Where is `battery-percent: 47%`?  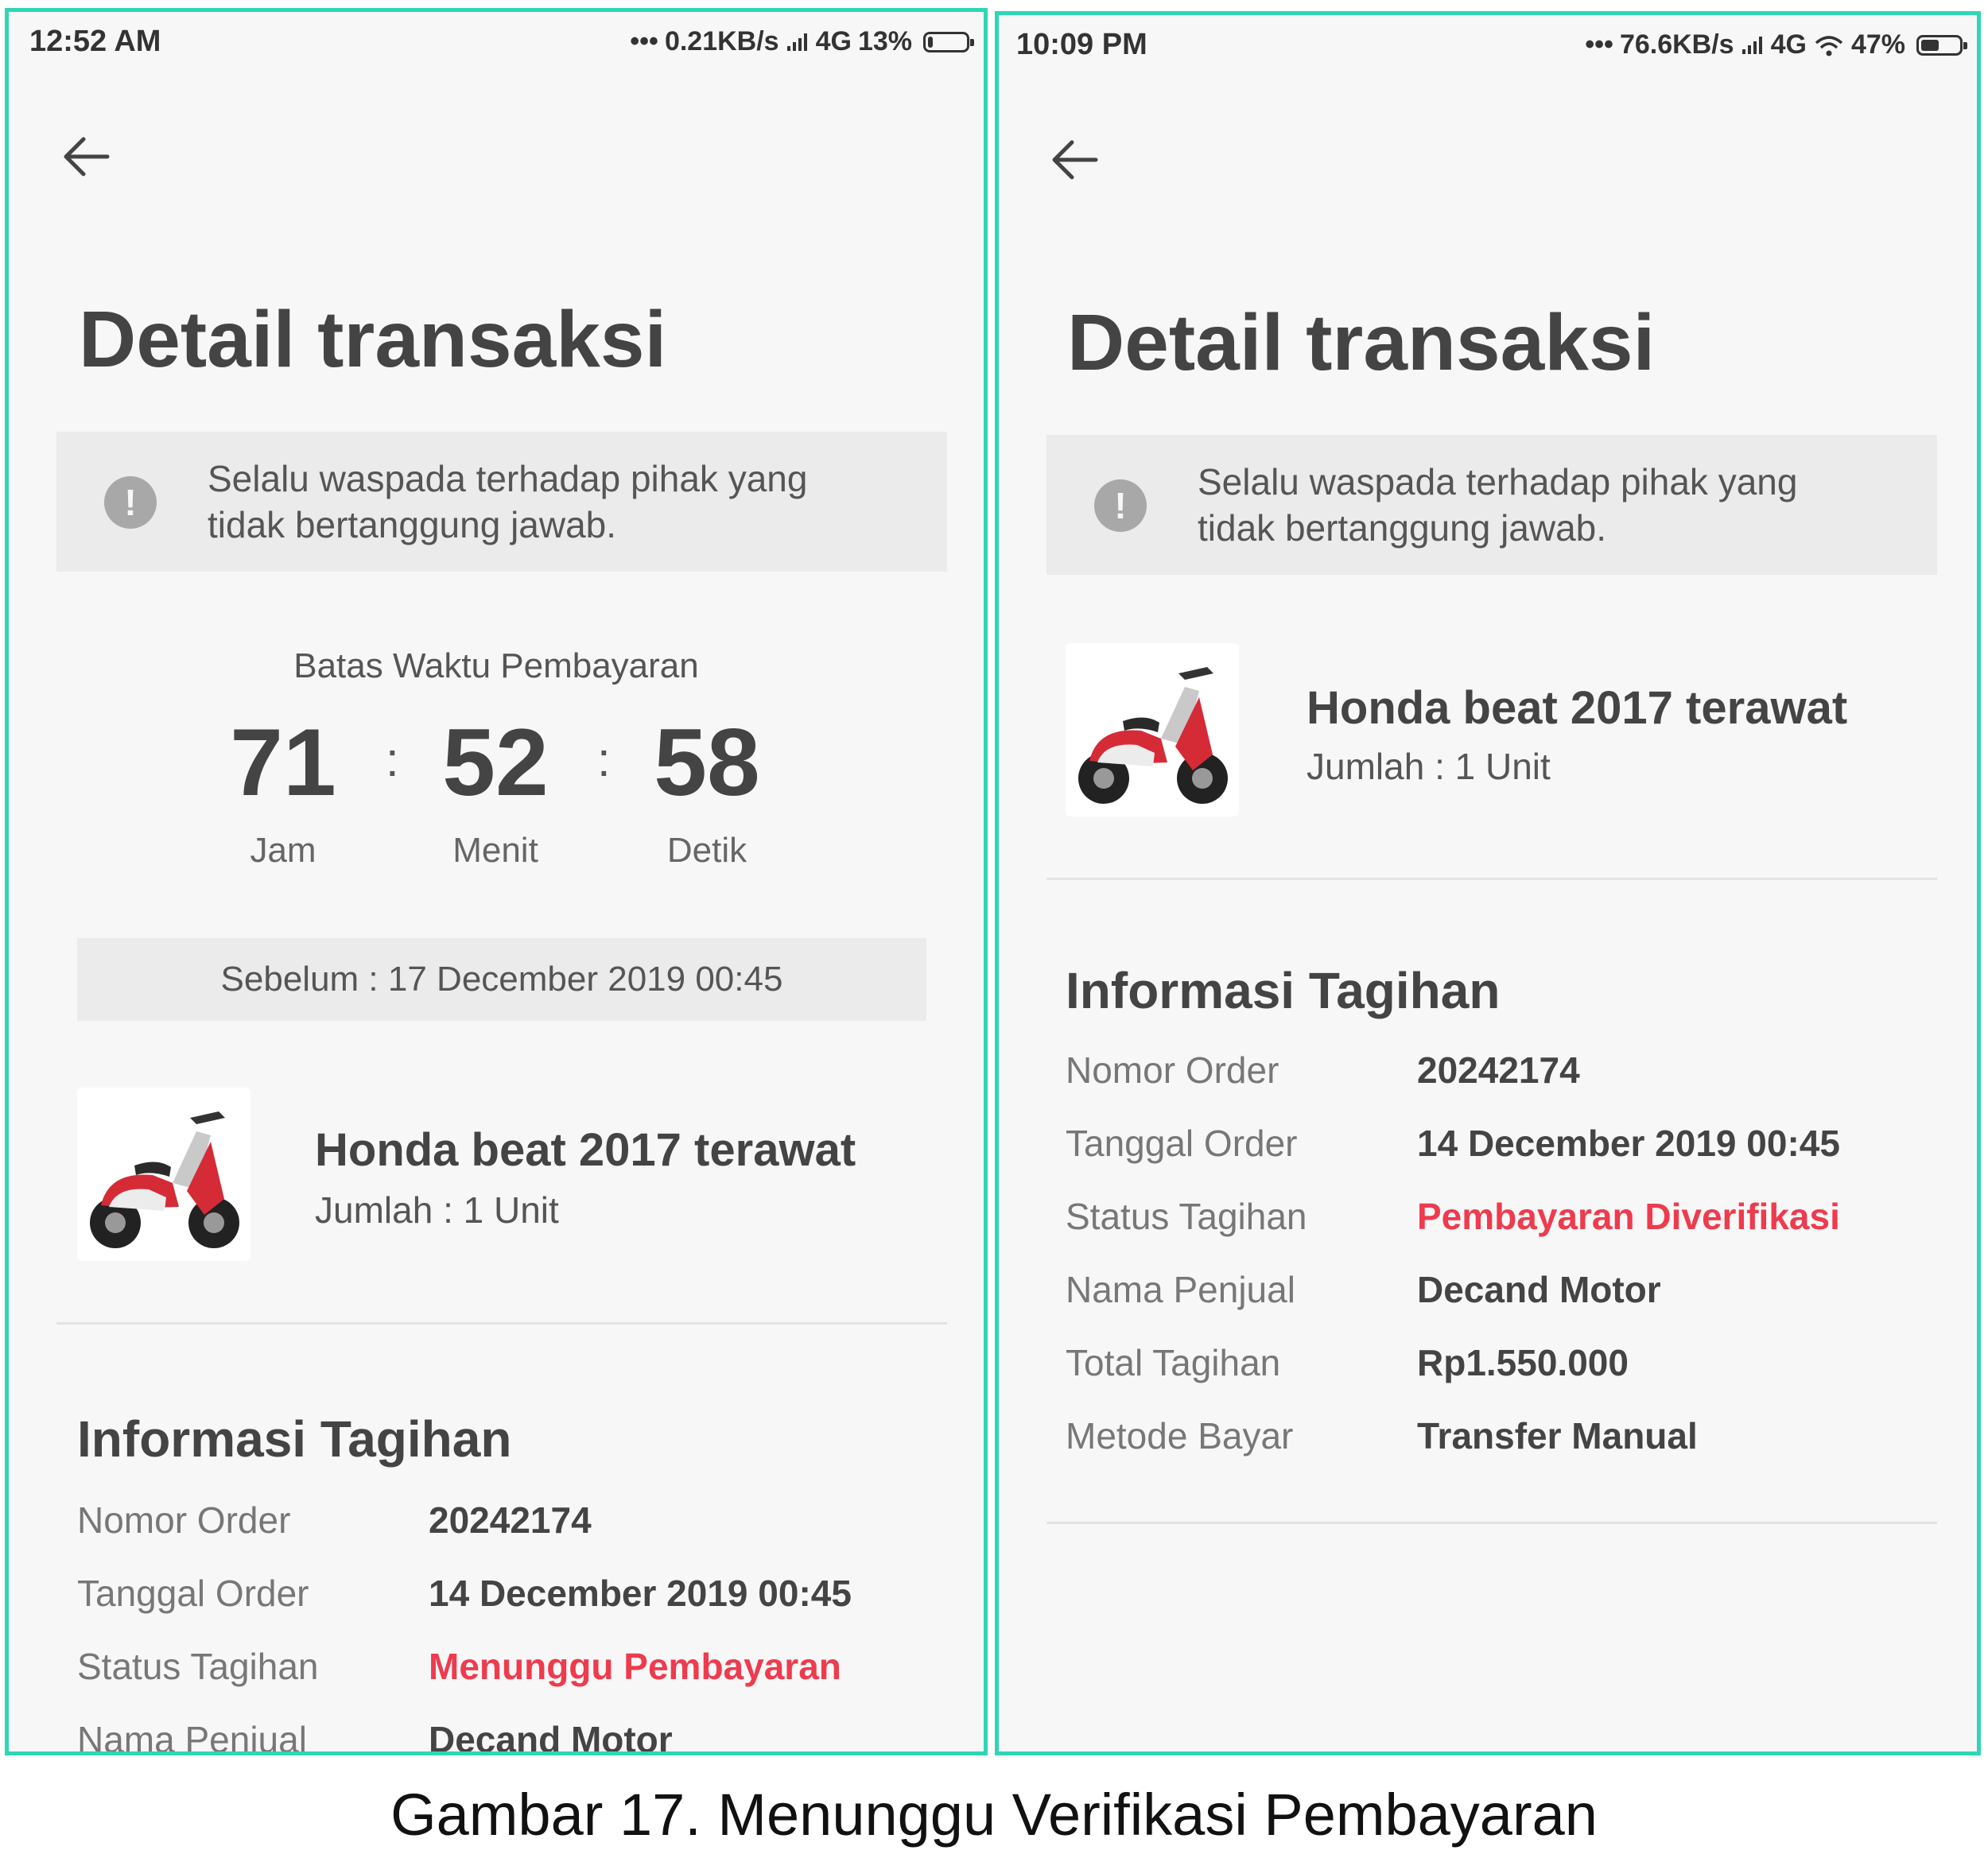 battery-percent: 47% is located at coordinates (1877, 44).